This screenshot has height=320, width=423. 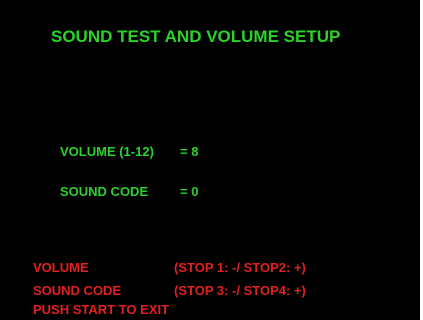 What do you see at coordinates (77, 290) in the screenshot?
I see `help-item-sound-code: SOUND CODE` at bounding box center [77, 290].